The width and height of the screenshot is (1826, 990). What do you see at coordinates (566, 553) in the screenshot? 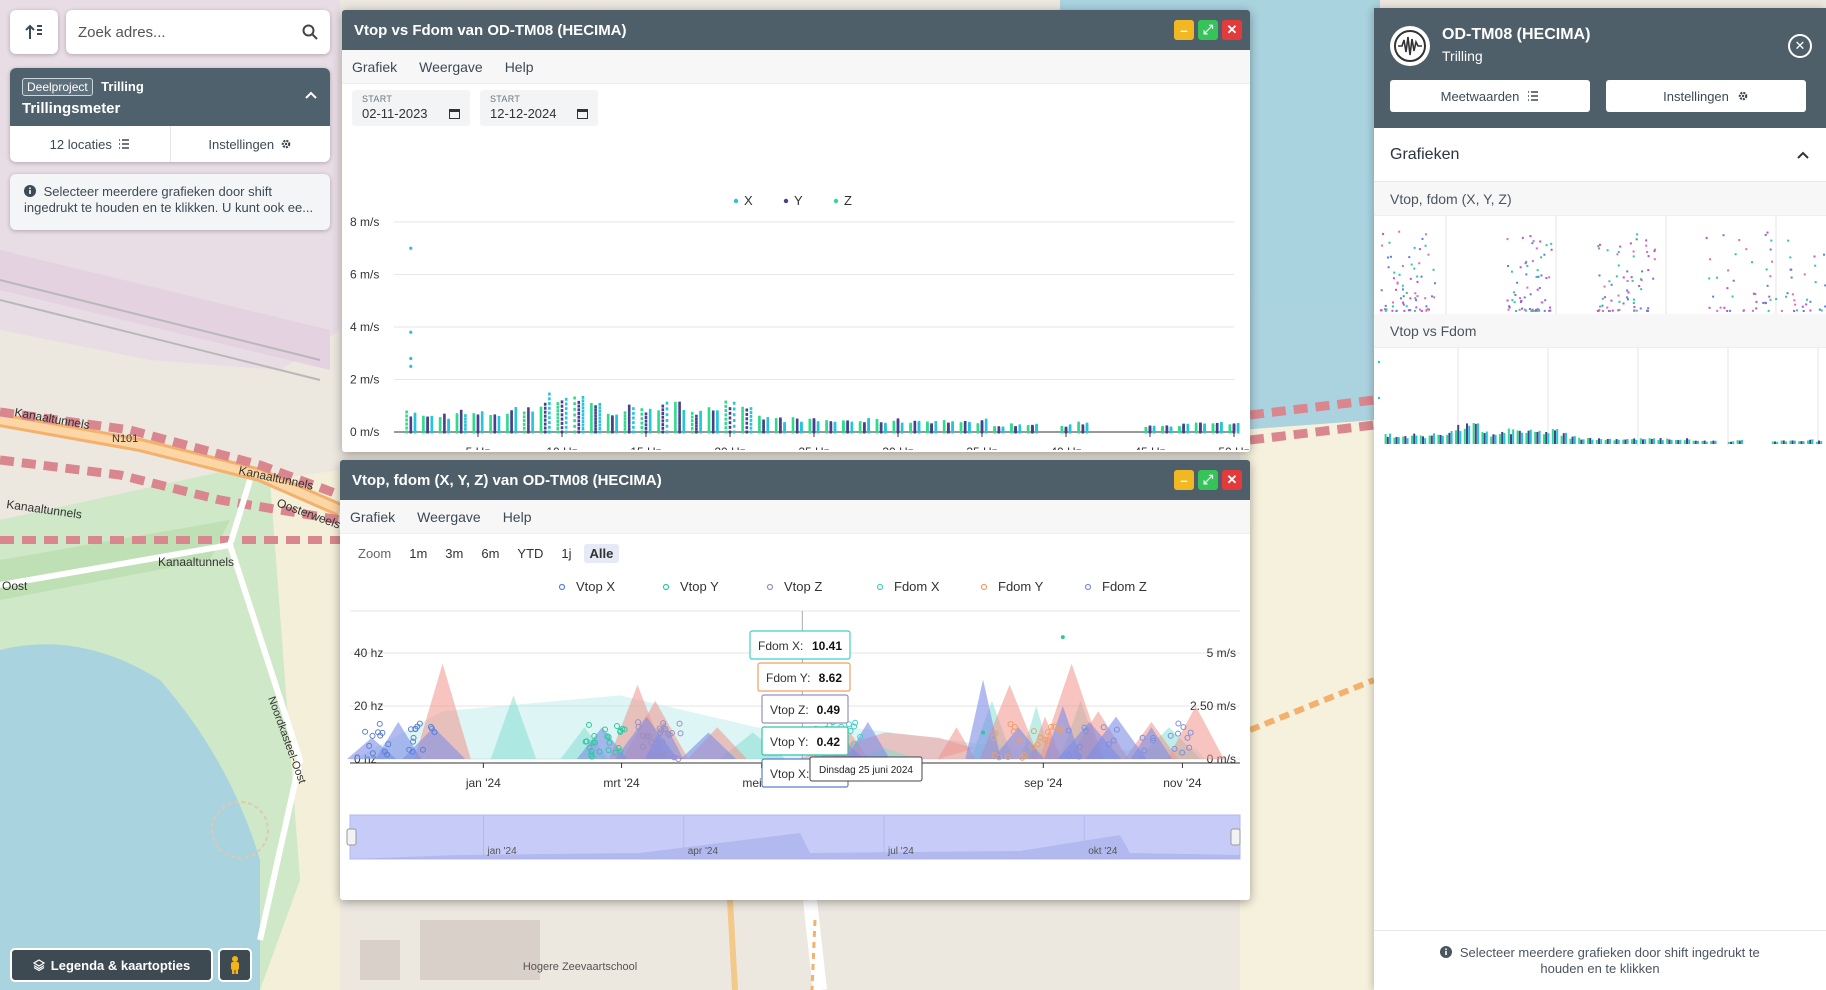
I see `zoom-1j: 1j` at bounding box center [566, 553].